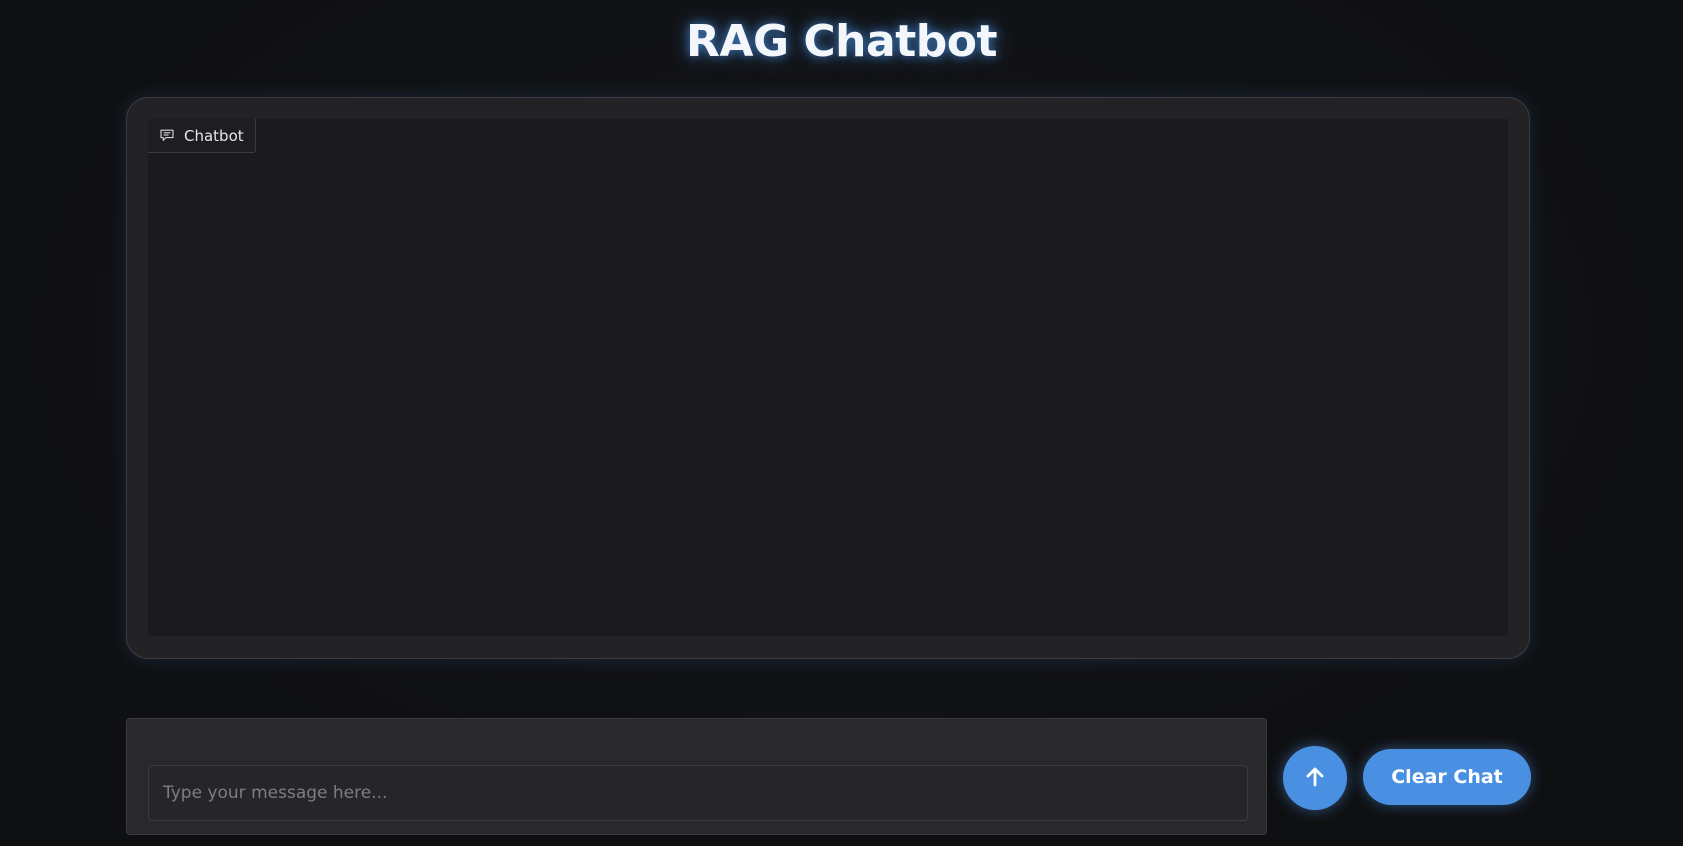 The width and height of the screenshot is (1683, 846). I want to click on arrow-up-icon, so click(1315, 778).